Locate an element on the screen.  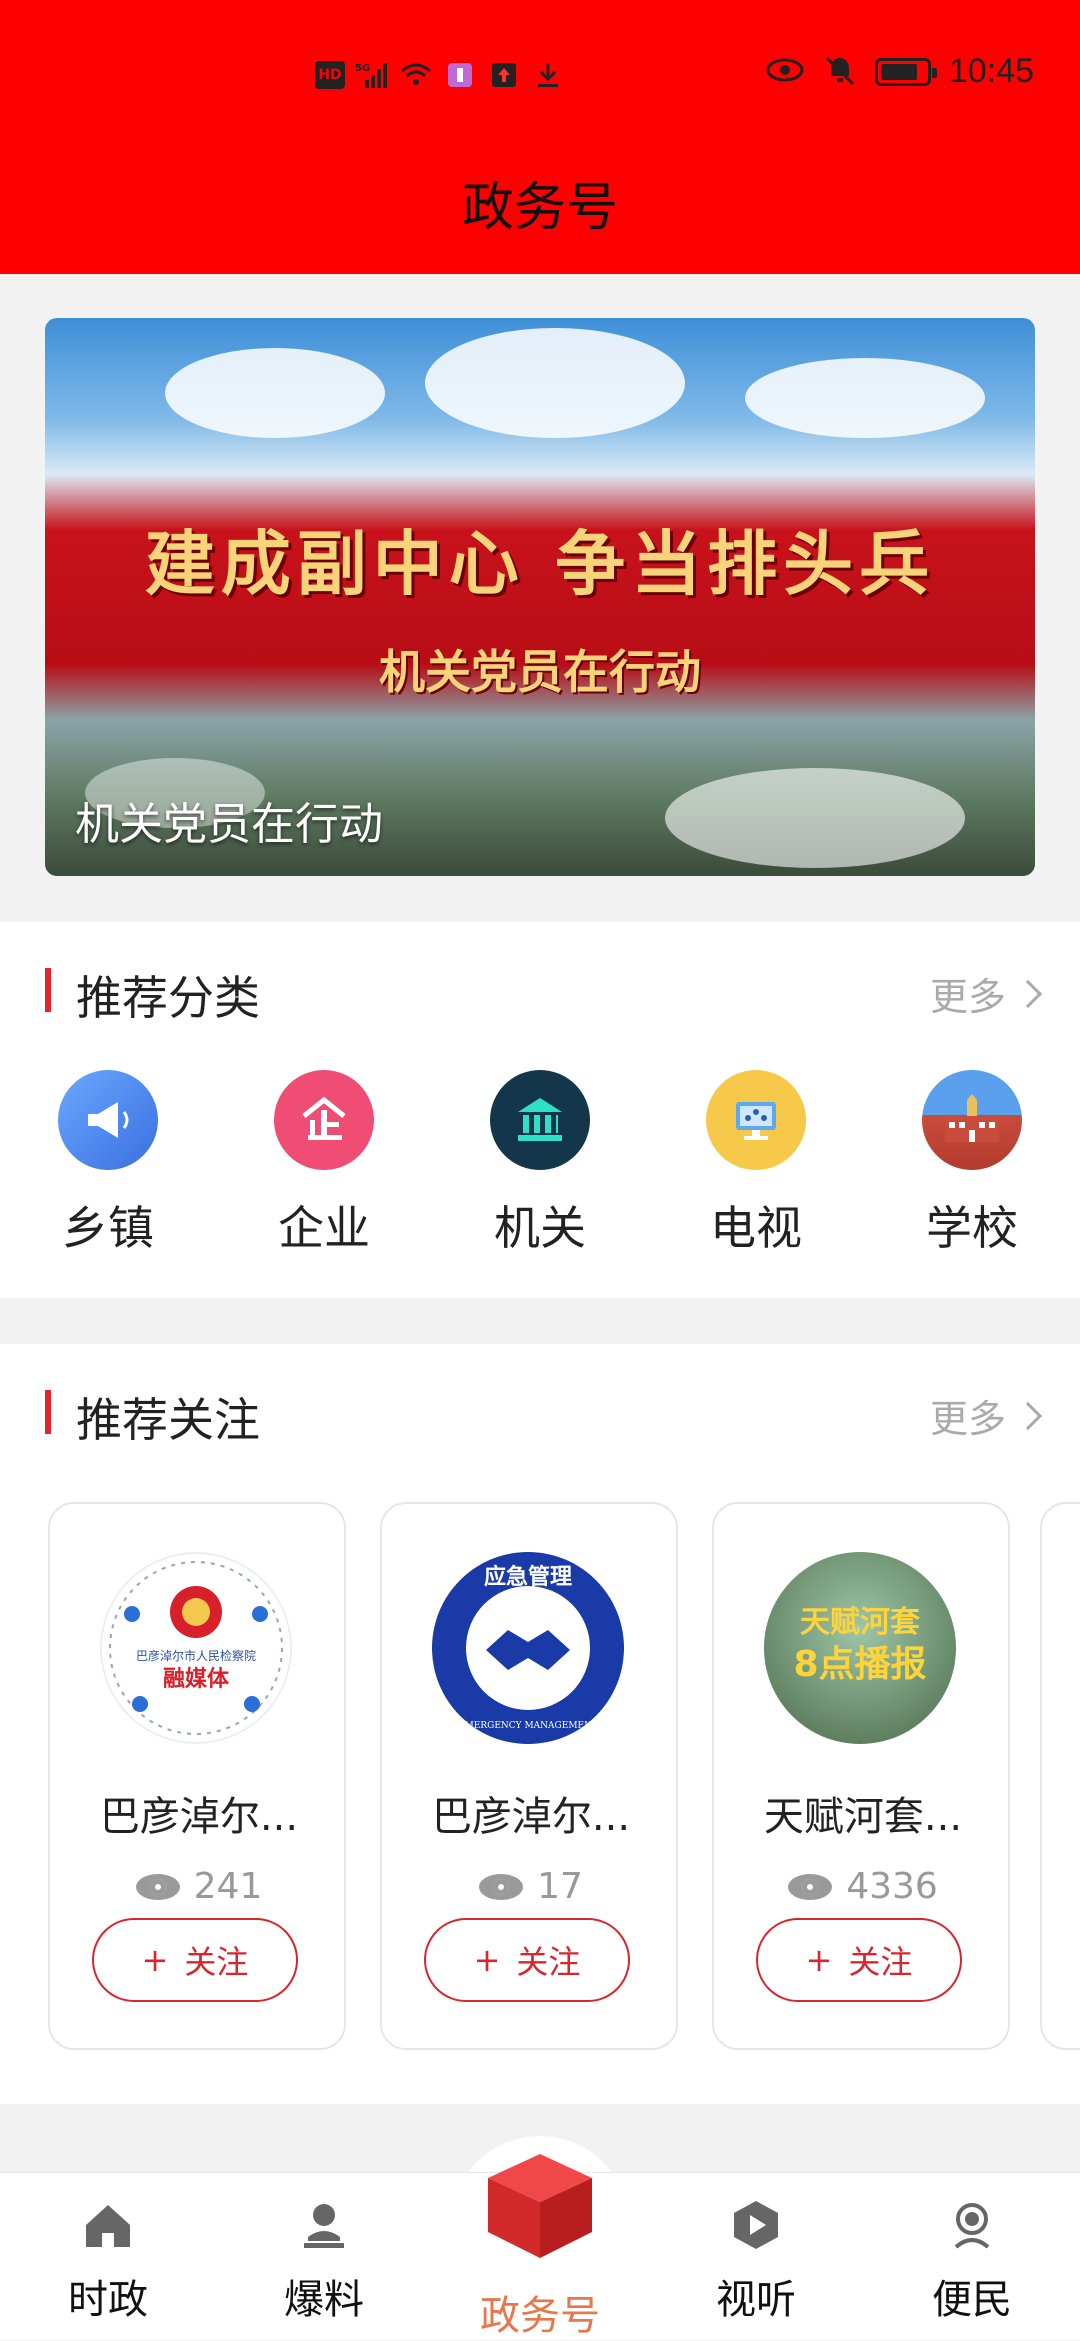
logo-text-bottom: EMERGENCY MANAGEMENT is located at coordinates (528, 1726).